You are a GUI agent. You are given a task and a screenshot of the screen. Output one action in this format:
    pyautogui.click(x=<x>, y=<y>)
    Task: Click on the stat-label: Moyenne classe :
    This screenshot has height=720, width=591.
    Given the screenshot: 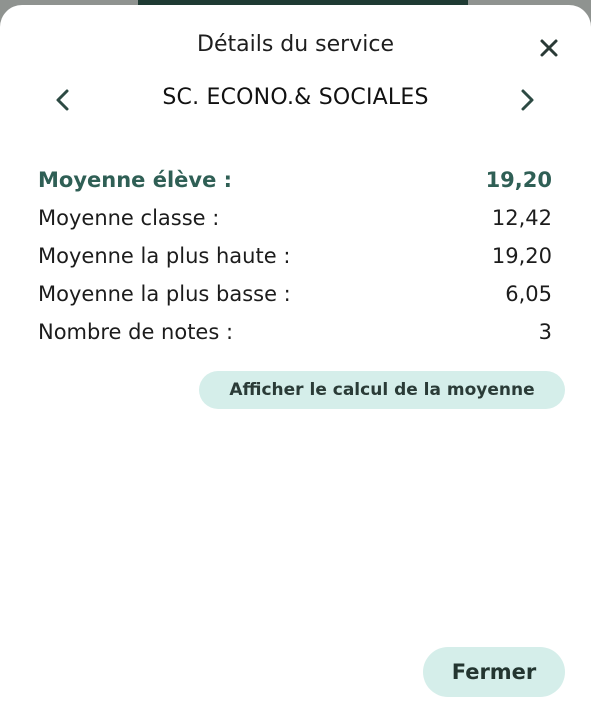 What is the action you would take?
    pyautogui.click(x=129, y=218)
    